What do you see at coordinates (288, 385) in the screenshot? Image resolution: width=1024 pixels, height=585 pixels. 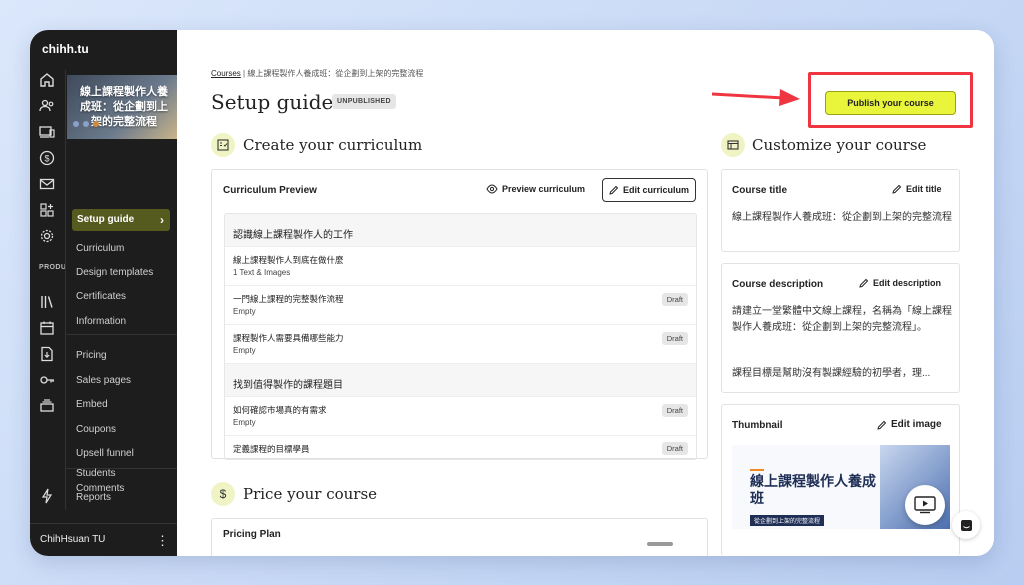 I see `chapter-title: 找到值得製作的課程題目` at bounding box center [288, 385].